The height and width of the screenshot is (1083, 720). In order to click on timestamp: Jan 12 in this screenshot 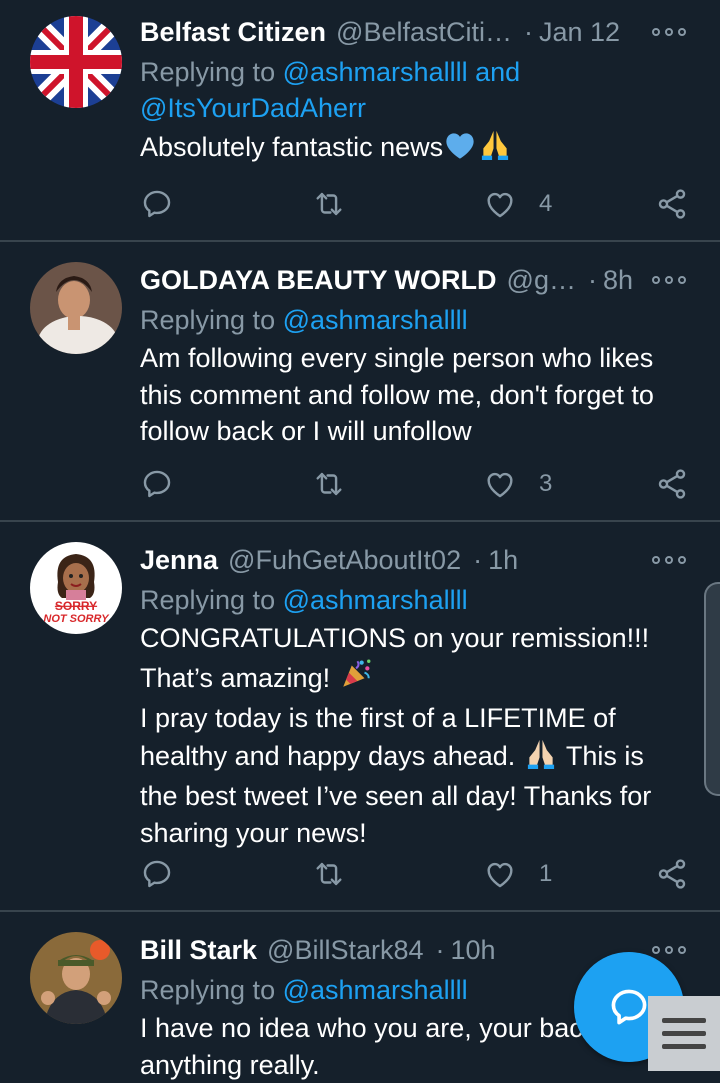, I will do `click(579, 32)`.